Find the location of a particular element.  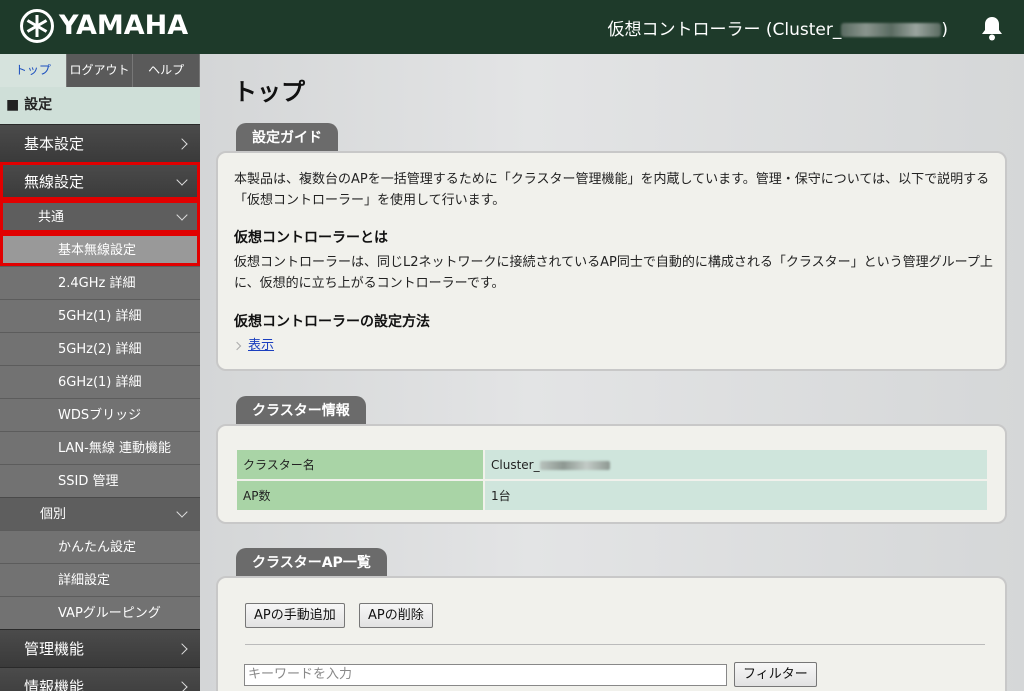

sidebar-item-detail: 詳細設定 is located at coordinates (100, 579).